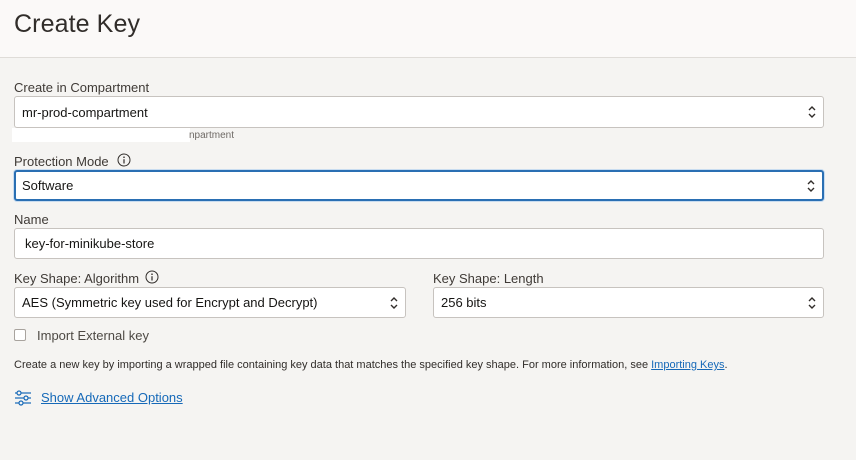  Describe the element at coordinates (101, 135) in the screenshot. I see `redacted-area` at that location.